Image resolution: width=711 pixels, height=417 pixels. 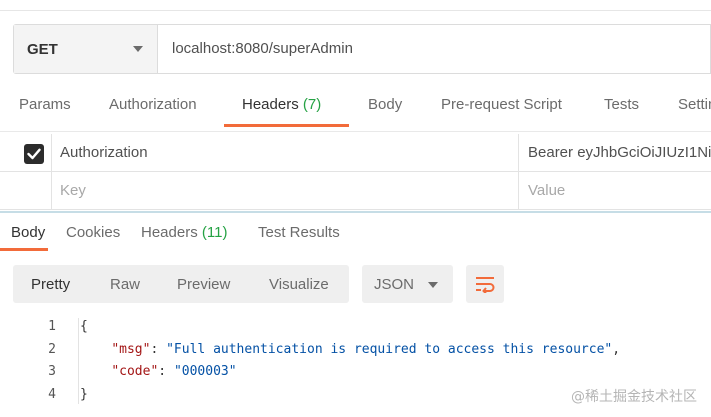 I want to click on enabled-checkbox, so click(x=34, y=154).